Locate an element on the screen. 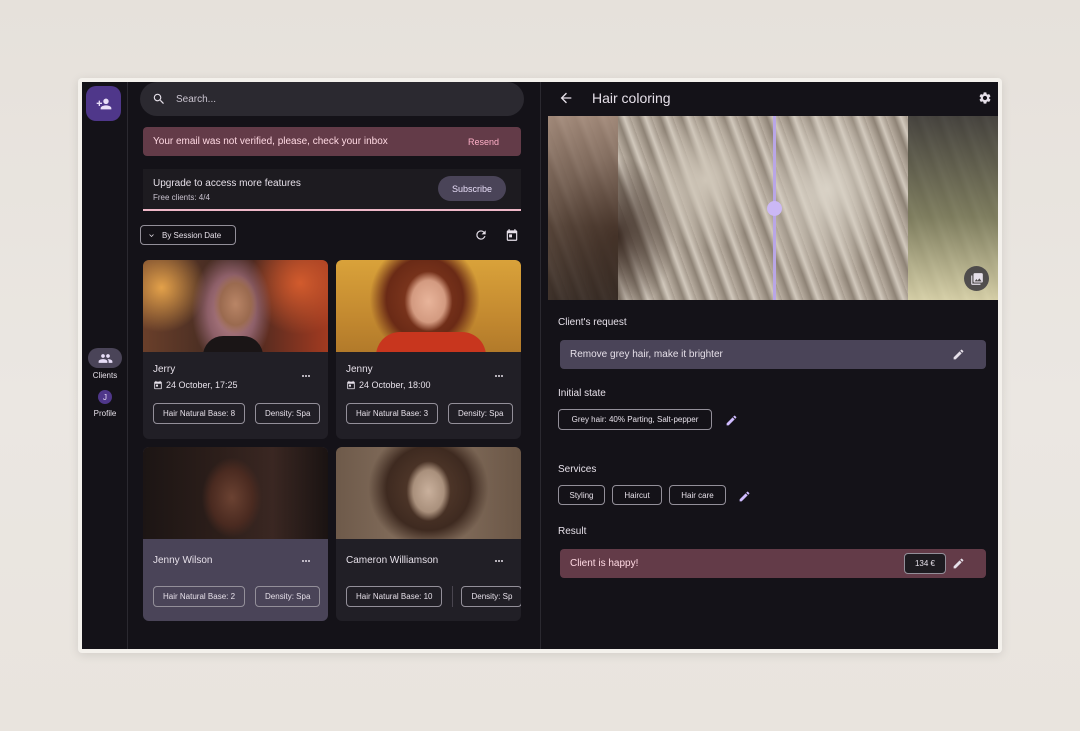 This screenshot has height=731, width=1080. add-client-button is located at coordinates (103, 103).